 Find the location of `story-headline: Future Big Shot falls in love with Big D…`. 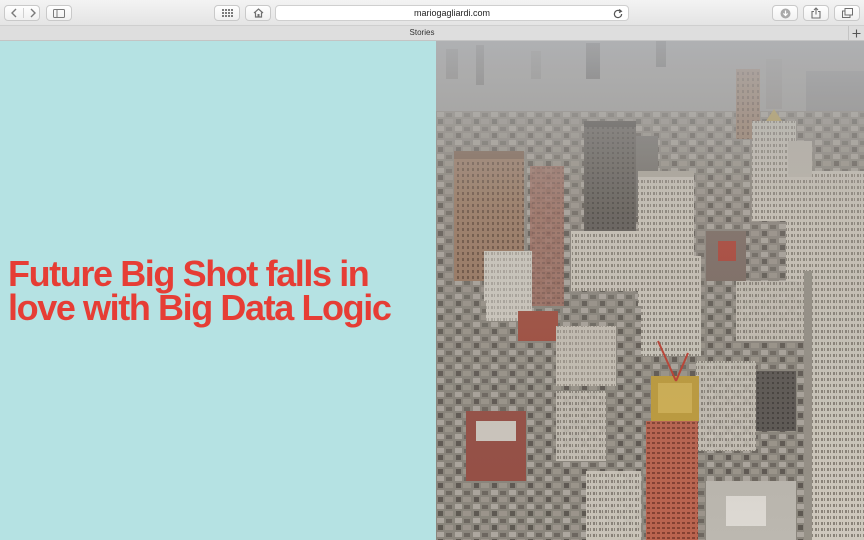

story-headline: Future Big Shot falls in love with Big D… is located at coordinates (218, 291).